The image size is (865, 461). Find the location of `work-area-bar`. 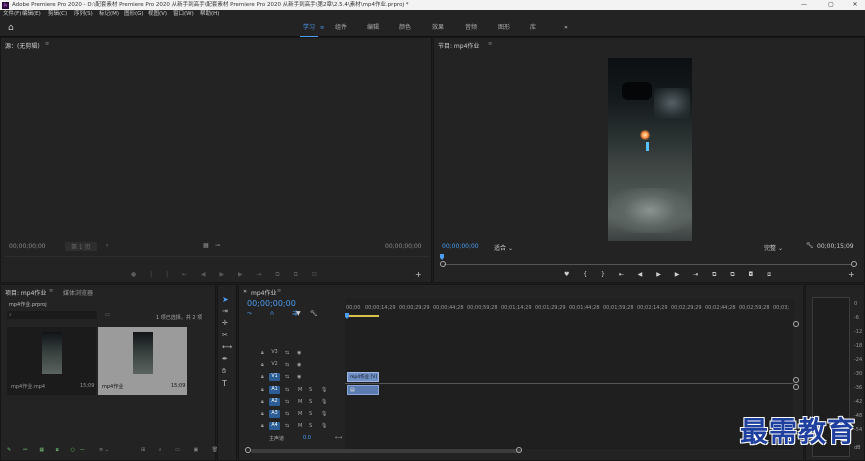

work-area-bar is located at coordinates (363, 316).